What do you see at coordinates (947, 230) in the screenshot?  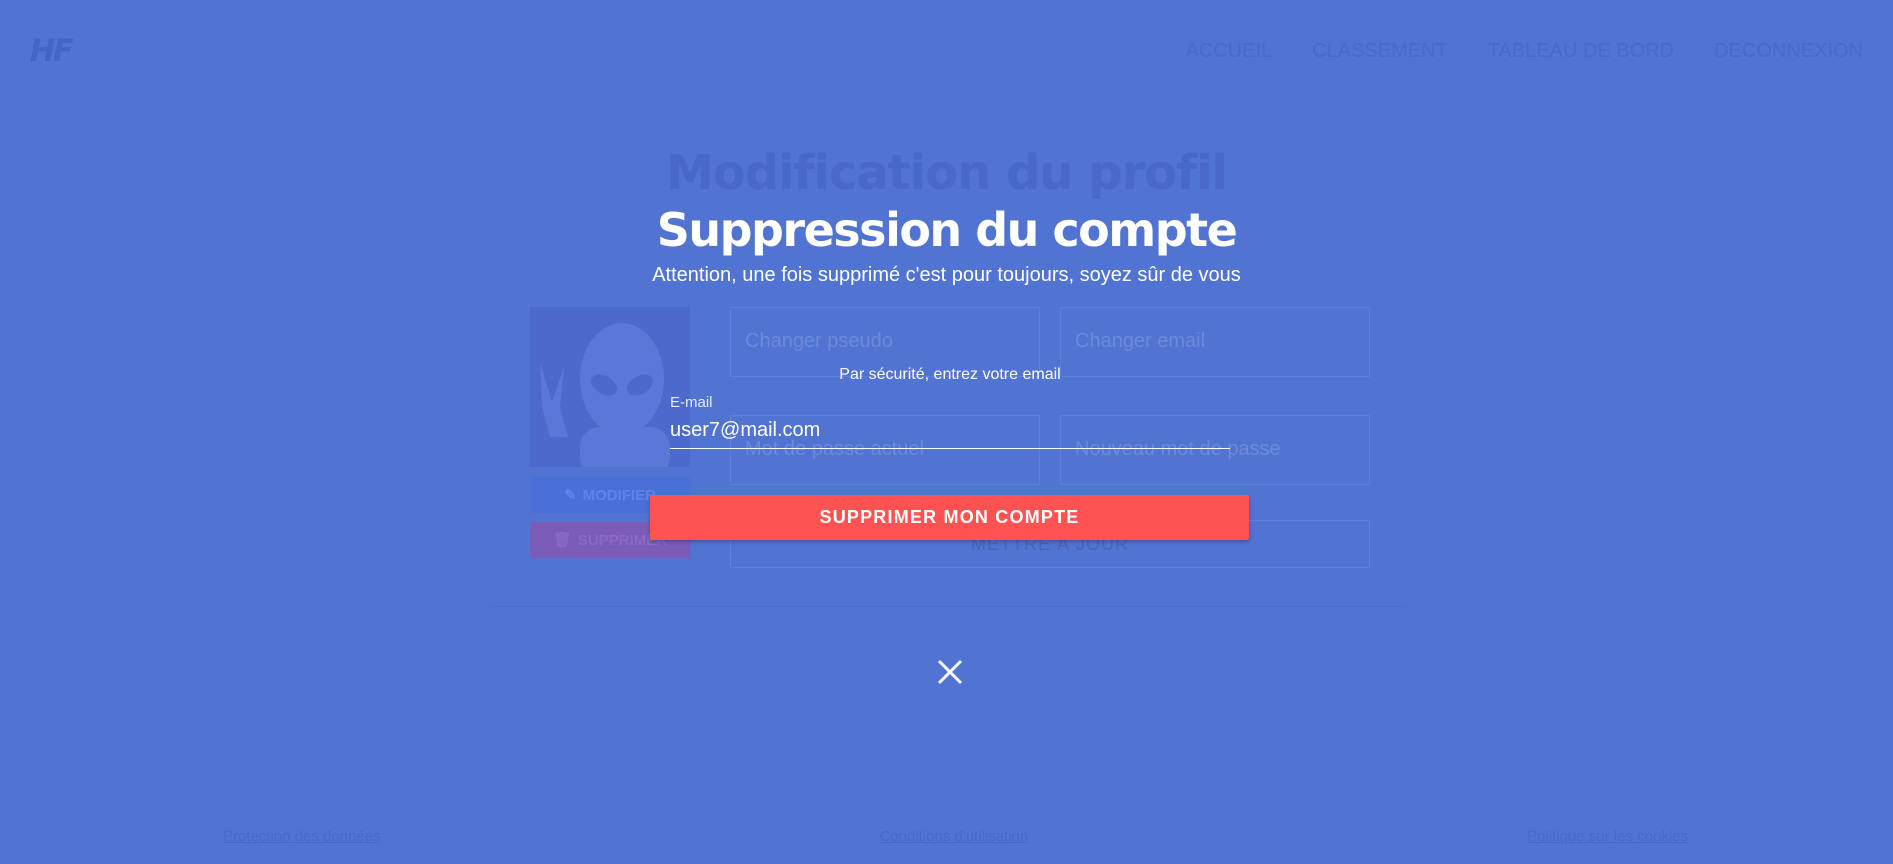 I see `modal-title: Suppression du compte` at bounding box center [947, 230].